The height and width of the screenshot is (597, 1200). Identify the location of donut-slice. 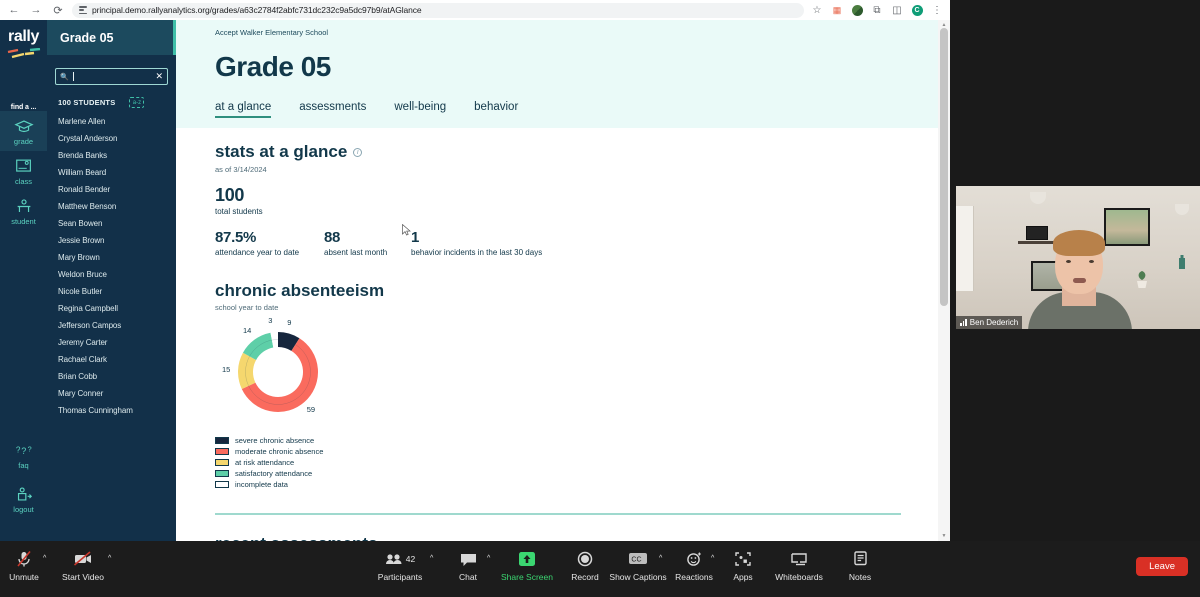
(258, 346).